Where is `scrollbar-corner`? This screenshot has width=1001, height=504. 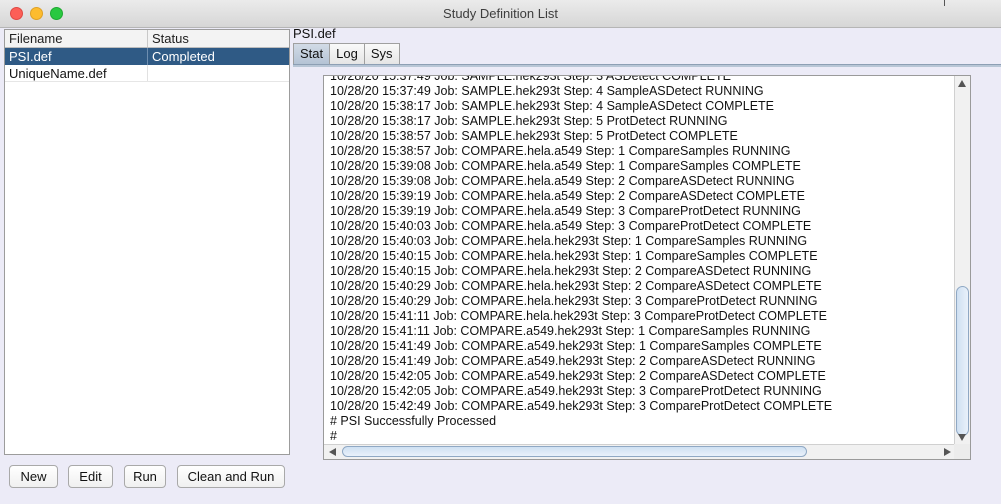
scrollbar-corner is located at coordinates (962, 451).